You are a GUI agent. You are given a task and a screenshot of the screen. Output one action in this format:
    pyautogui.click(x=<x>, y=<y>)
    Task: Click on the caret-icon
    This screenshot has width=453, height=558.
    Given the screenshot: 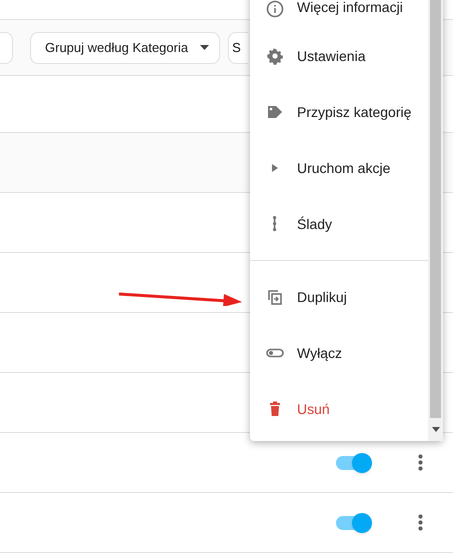 What is the action you would take?
    pyautogui.click(x=205, y=47)
    